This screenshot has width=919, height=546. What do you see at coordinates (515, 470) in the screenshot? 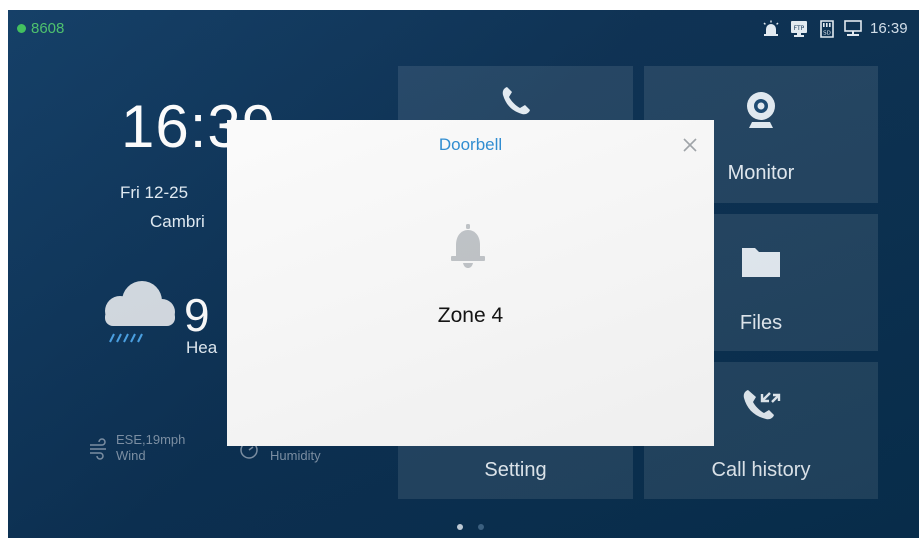
I see `tile-setting-label: Setting` at bounding box center [515, 470].